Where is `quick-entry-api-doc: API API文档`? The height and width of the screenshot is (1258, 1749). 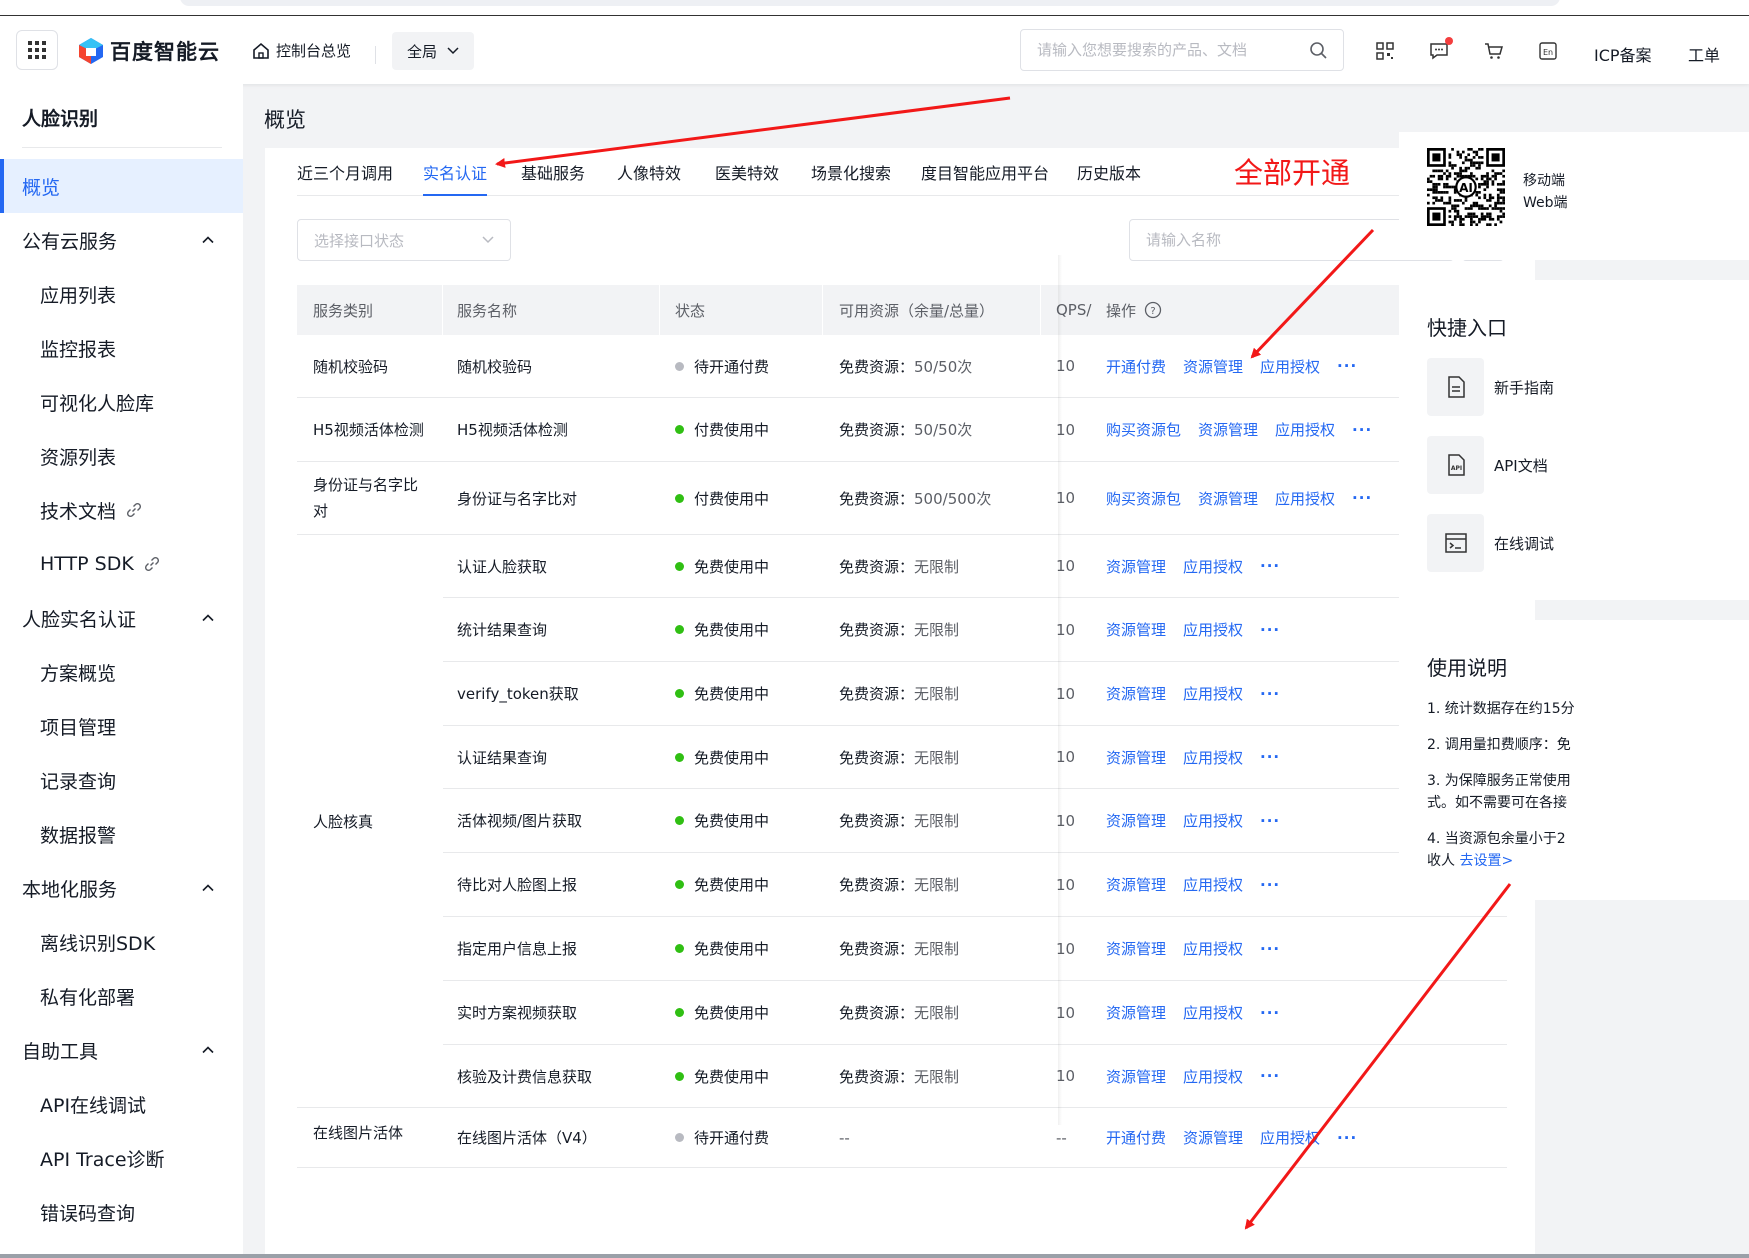
quick-entry-api-doc: API API文档 is located at coordinates (1588, 465).